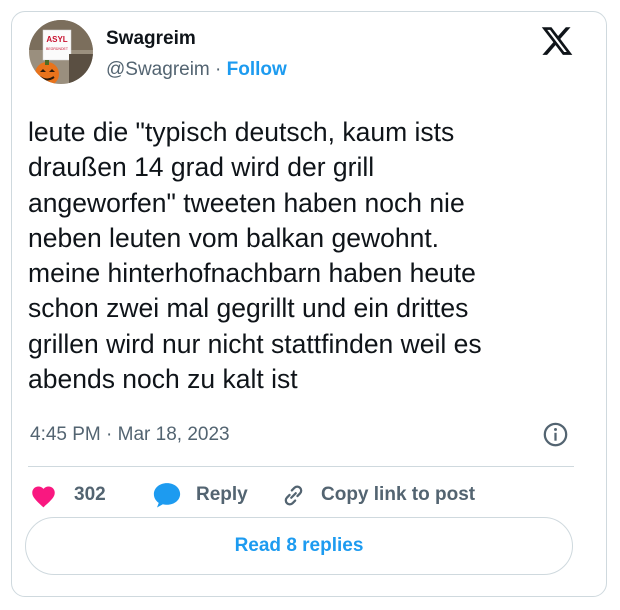 This screenshot has width=620, height=610. What do you see at coordinates (557, 41) in the screenshot?
I see `x-logo-icon` at bounding box center [557, 41].